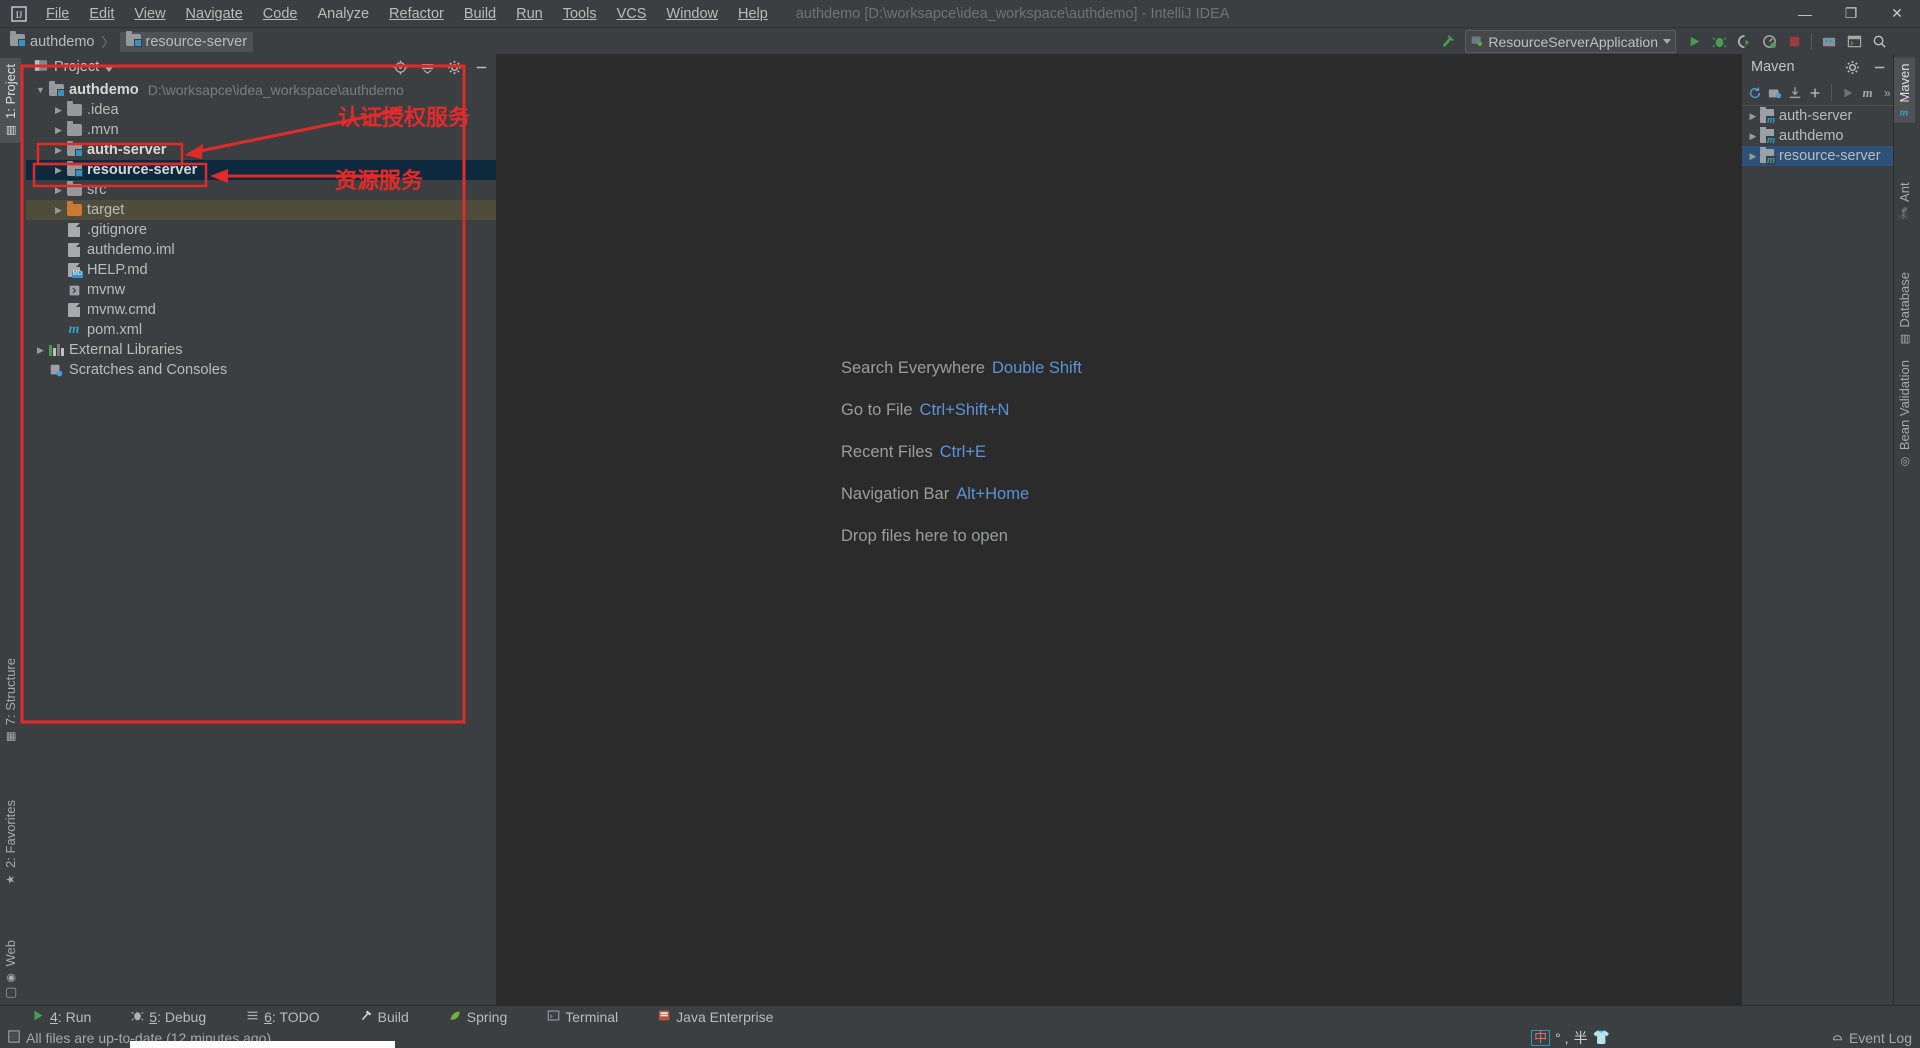 The height and width of the screenshot is (1048, 1920). Describe the element at coordinates (343, 14) in the screenshot. I see `menu-analyze: Analyze` at that location.